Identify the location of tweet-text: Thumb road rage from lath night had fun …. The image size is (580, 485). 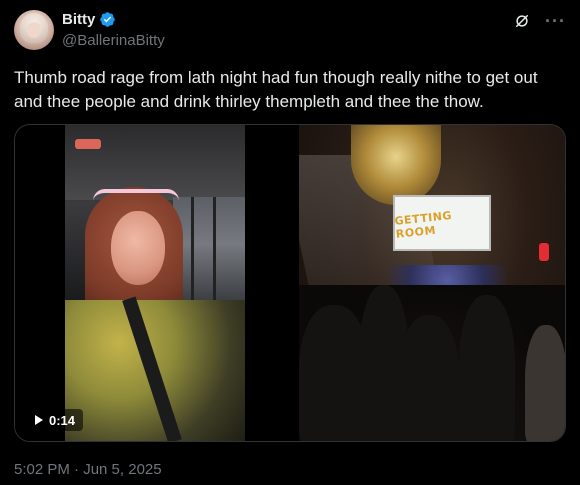
(276, 89).